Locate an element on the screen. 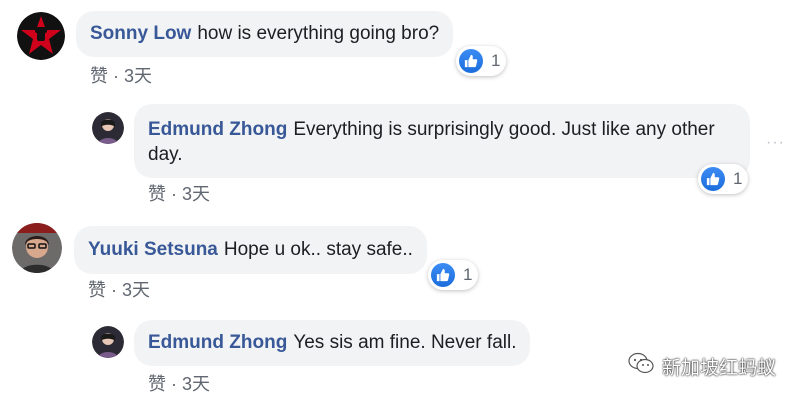 The image size is (800, 400). wechat-icon is located at coordinates (641, 366).